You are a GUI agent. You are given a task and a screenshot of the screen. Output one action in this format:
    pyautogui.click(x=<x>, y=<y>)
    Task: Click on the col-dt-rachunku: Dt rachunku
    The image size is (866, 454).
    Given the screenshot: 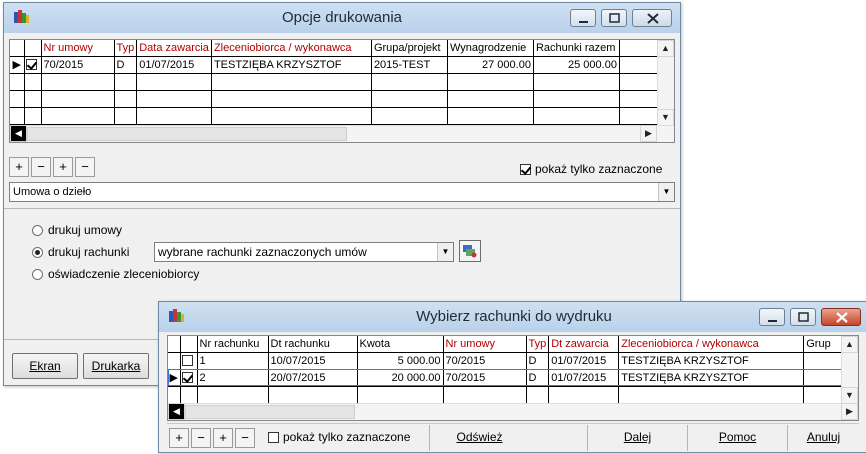 What is the action you would take?
    pyautogui.click(x=313, y=344)
    